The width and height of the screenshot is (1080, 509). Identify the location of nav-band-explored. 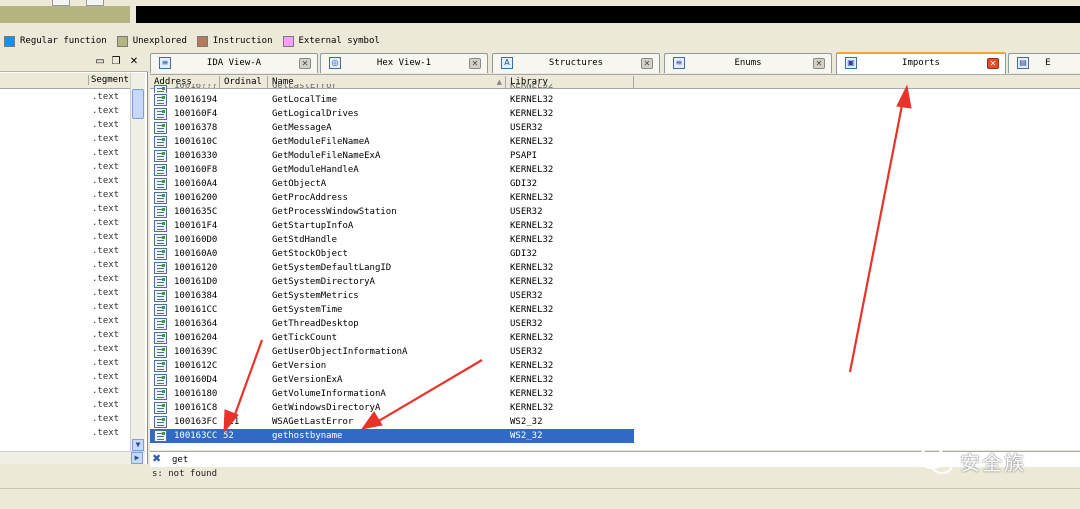
(65, 14).